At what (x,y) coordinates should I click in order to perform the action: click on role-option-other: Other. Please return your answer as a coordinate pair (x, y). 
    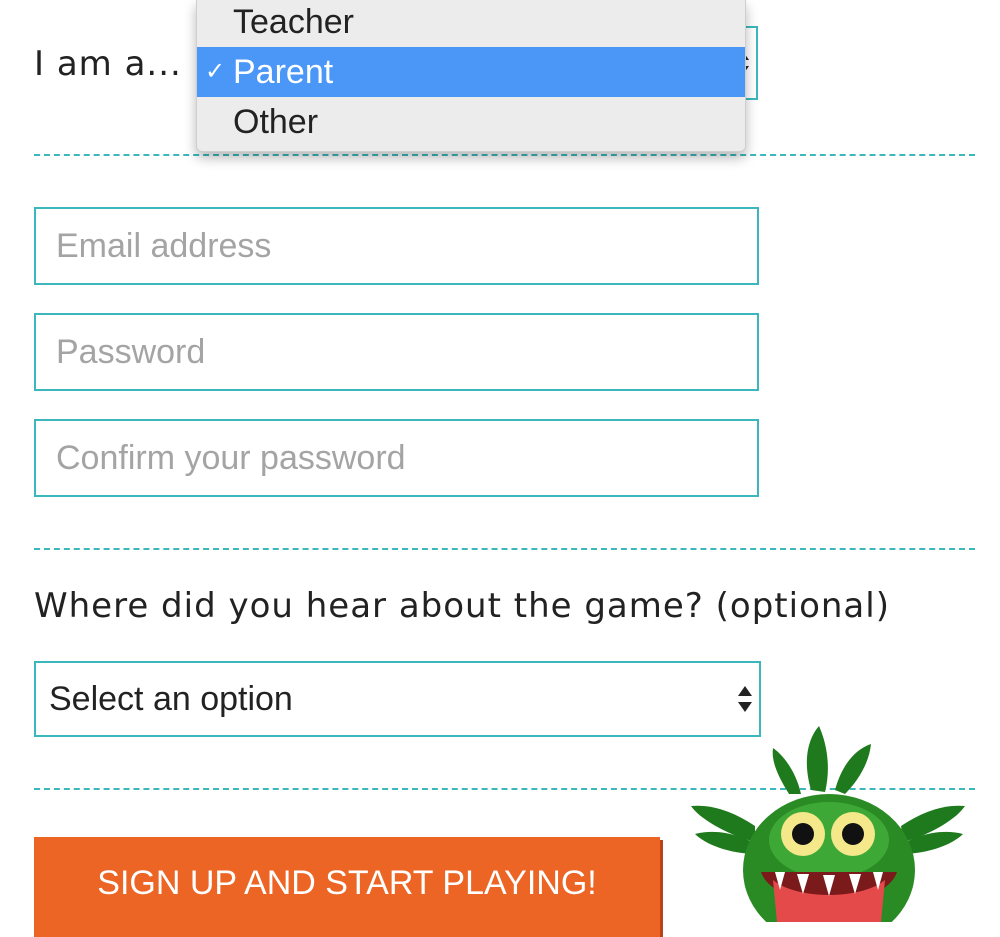
    Looking at the image, I should click on (471, 122).